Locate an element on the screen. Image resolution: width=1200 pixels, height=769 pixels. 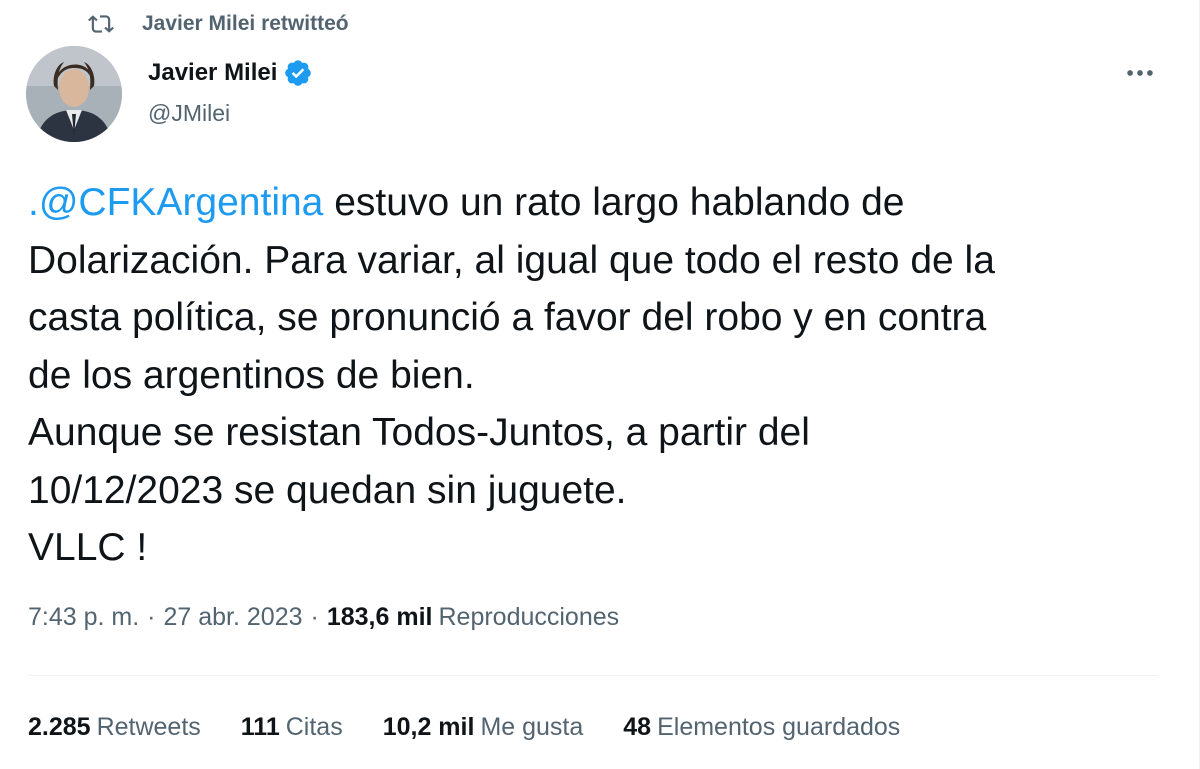
author-handle: @JMilei is located at coordinates (230, 113).